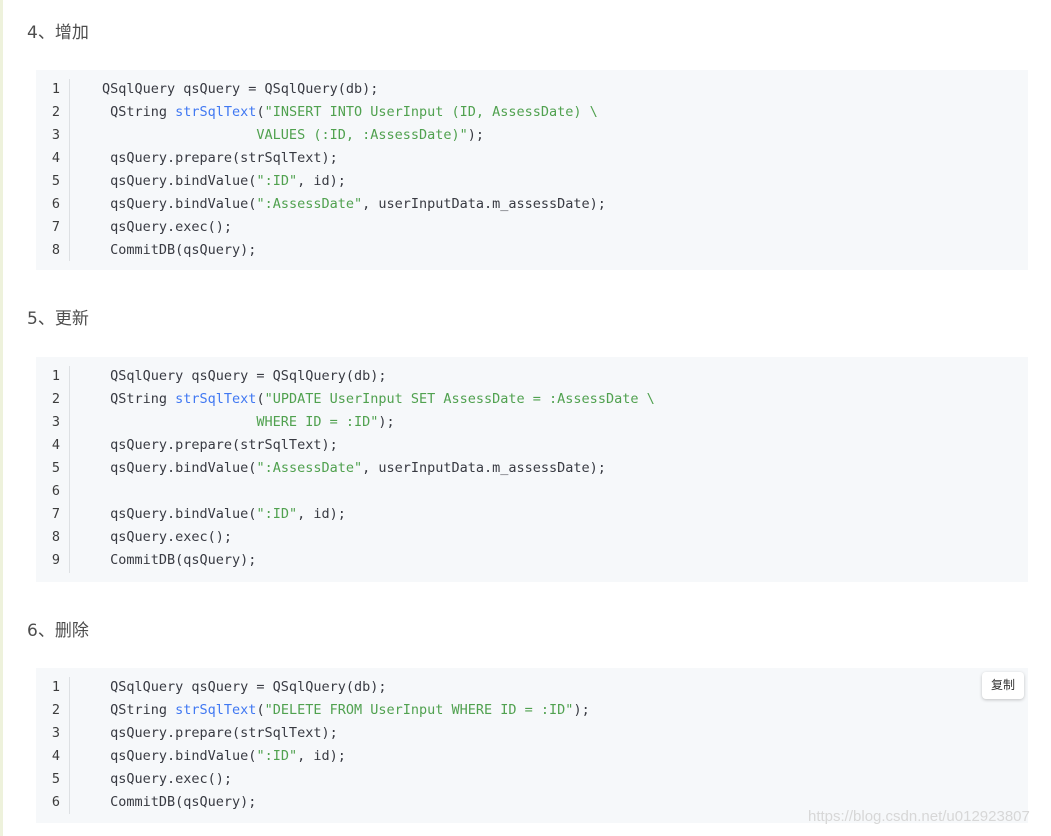  I want to click on code-string: WHERE ID = :ID", so click(240, 422).